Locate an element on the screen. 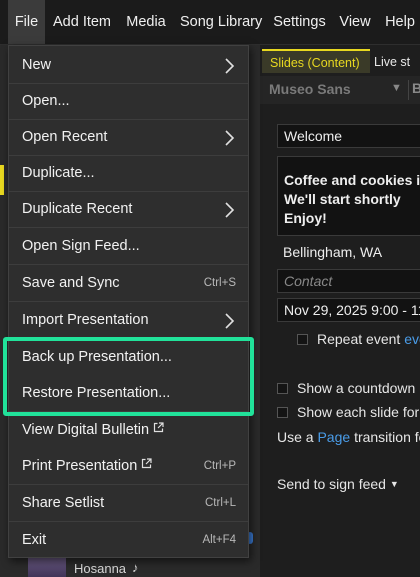  menu-file: File is located at coordinates (26, 22).